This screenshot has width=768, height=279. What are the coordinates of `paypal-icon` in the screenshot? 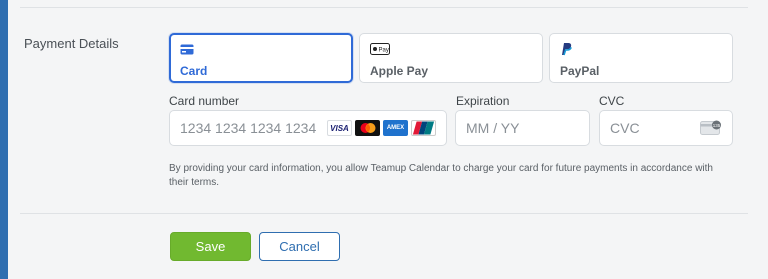 It's located at (641, 49).